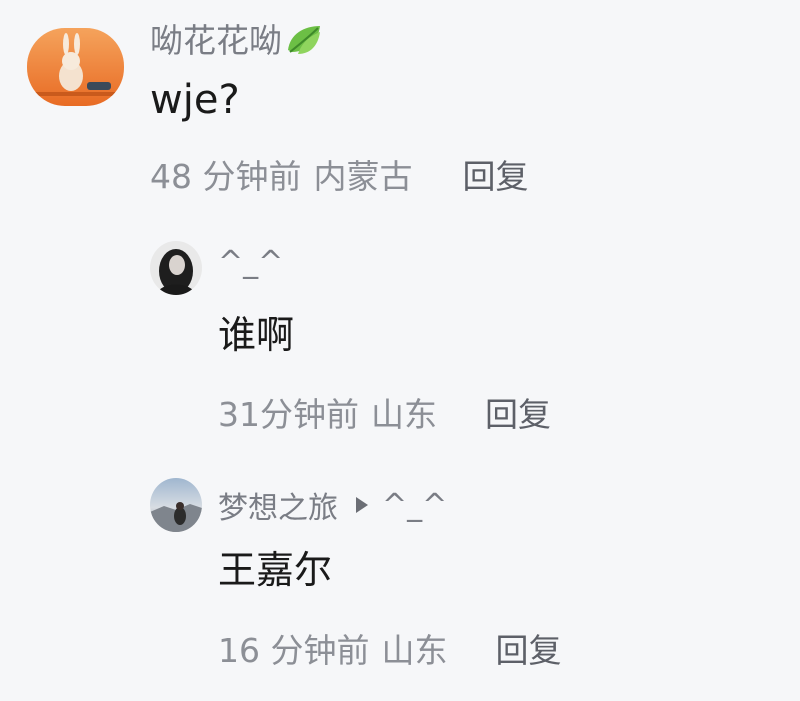 Image resolution: width=800 pixels, height=701 pixels. Describe the element at coordinates (288, 414) in the screenshot. I see `reply-time: 31分钟前` at that location.